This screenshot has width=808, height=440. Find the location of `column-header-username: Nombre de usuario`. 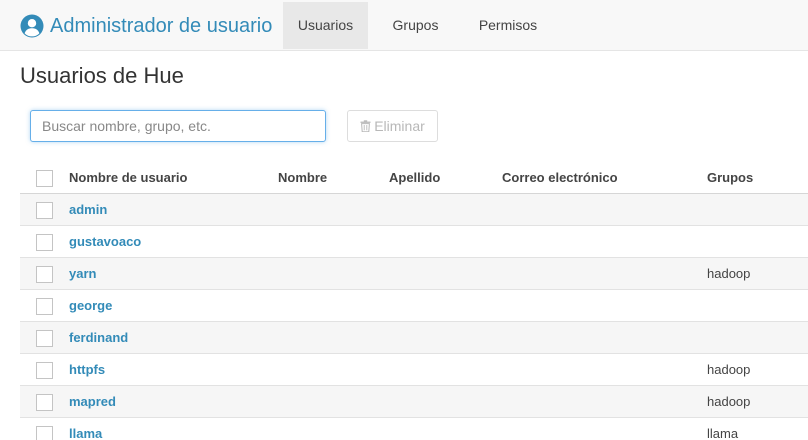

column-header-username: Nombre de usuario is located at coordinates (128, 178).